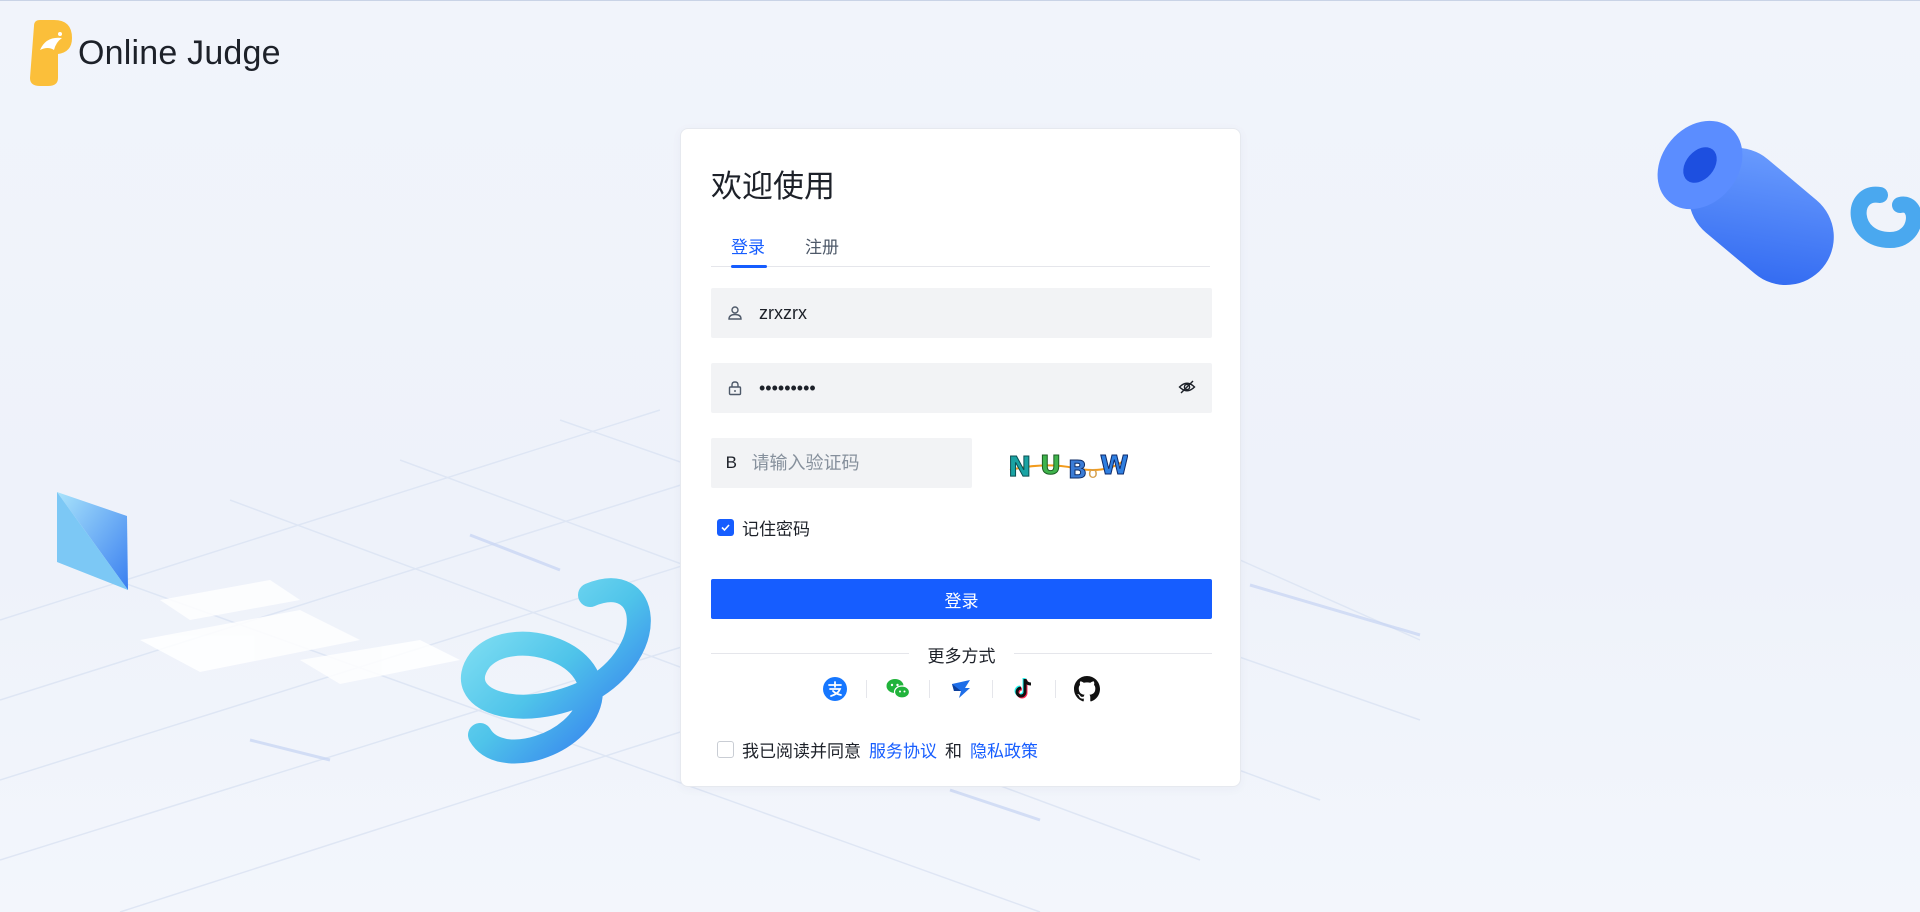 The width and height of the screenshot is (1920, 912). What do you see at coordinates (787, 387) in the screenshot?
I see `password-value: •••••••••` at bounding box center [787, 387].